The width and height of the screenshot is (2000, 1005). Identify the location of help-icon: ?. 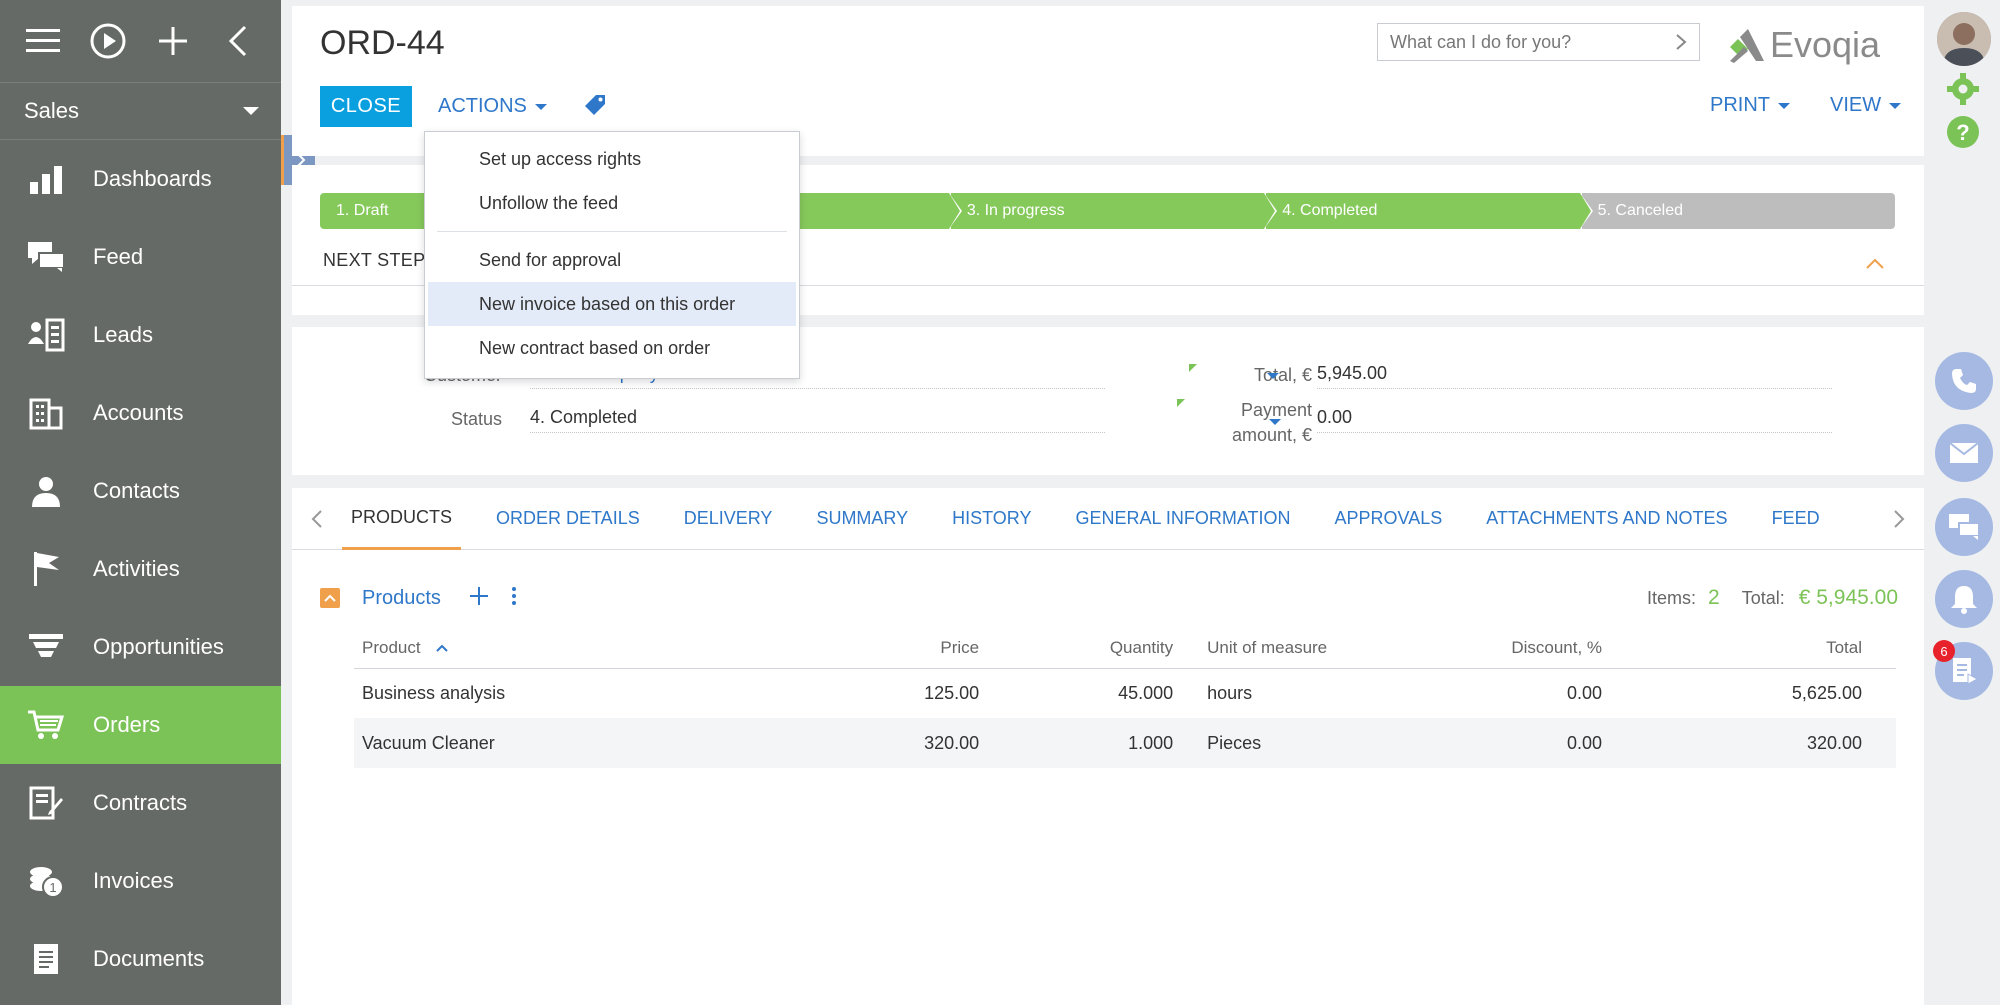
(1963, 134).